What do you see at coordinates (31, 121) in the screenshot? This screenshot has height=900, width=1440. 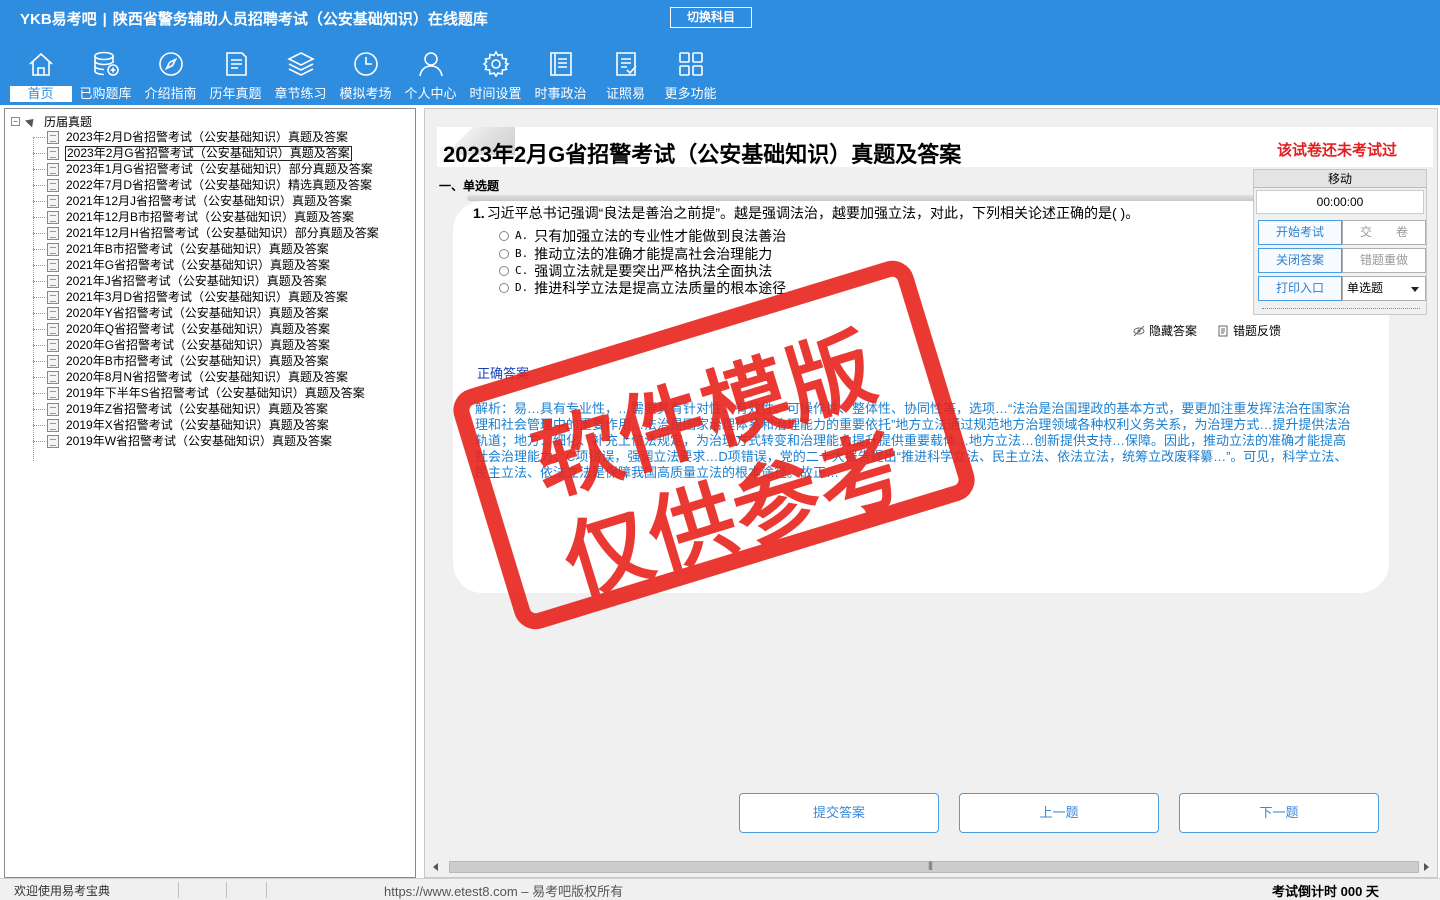 I see `folder-arrow-icon` at bounding box center [31, 121].